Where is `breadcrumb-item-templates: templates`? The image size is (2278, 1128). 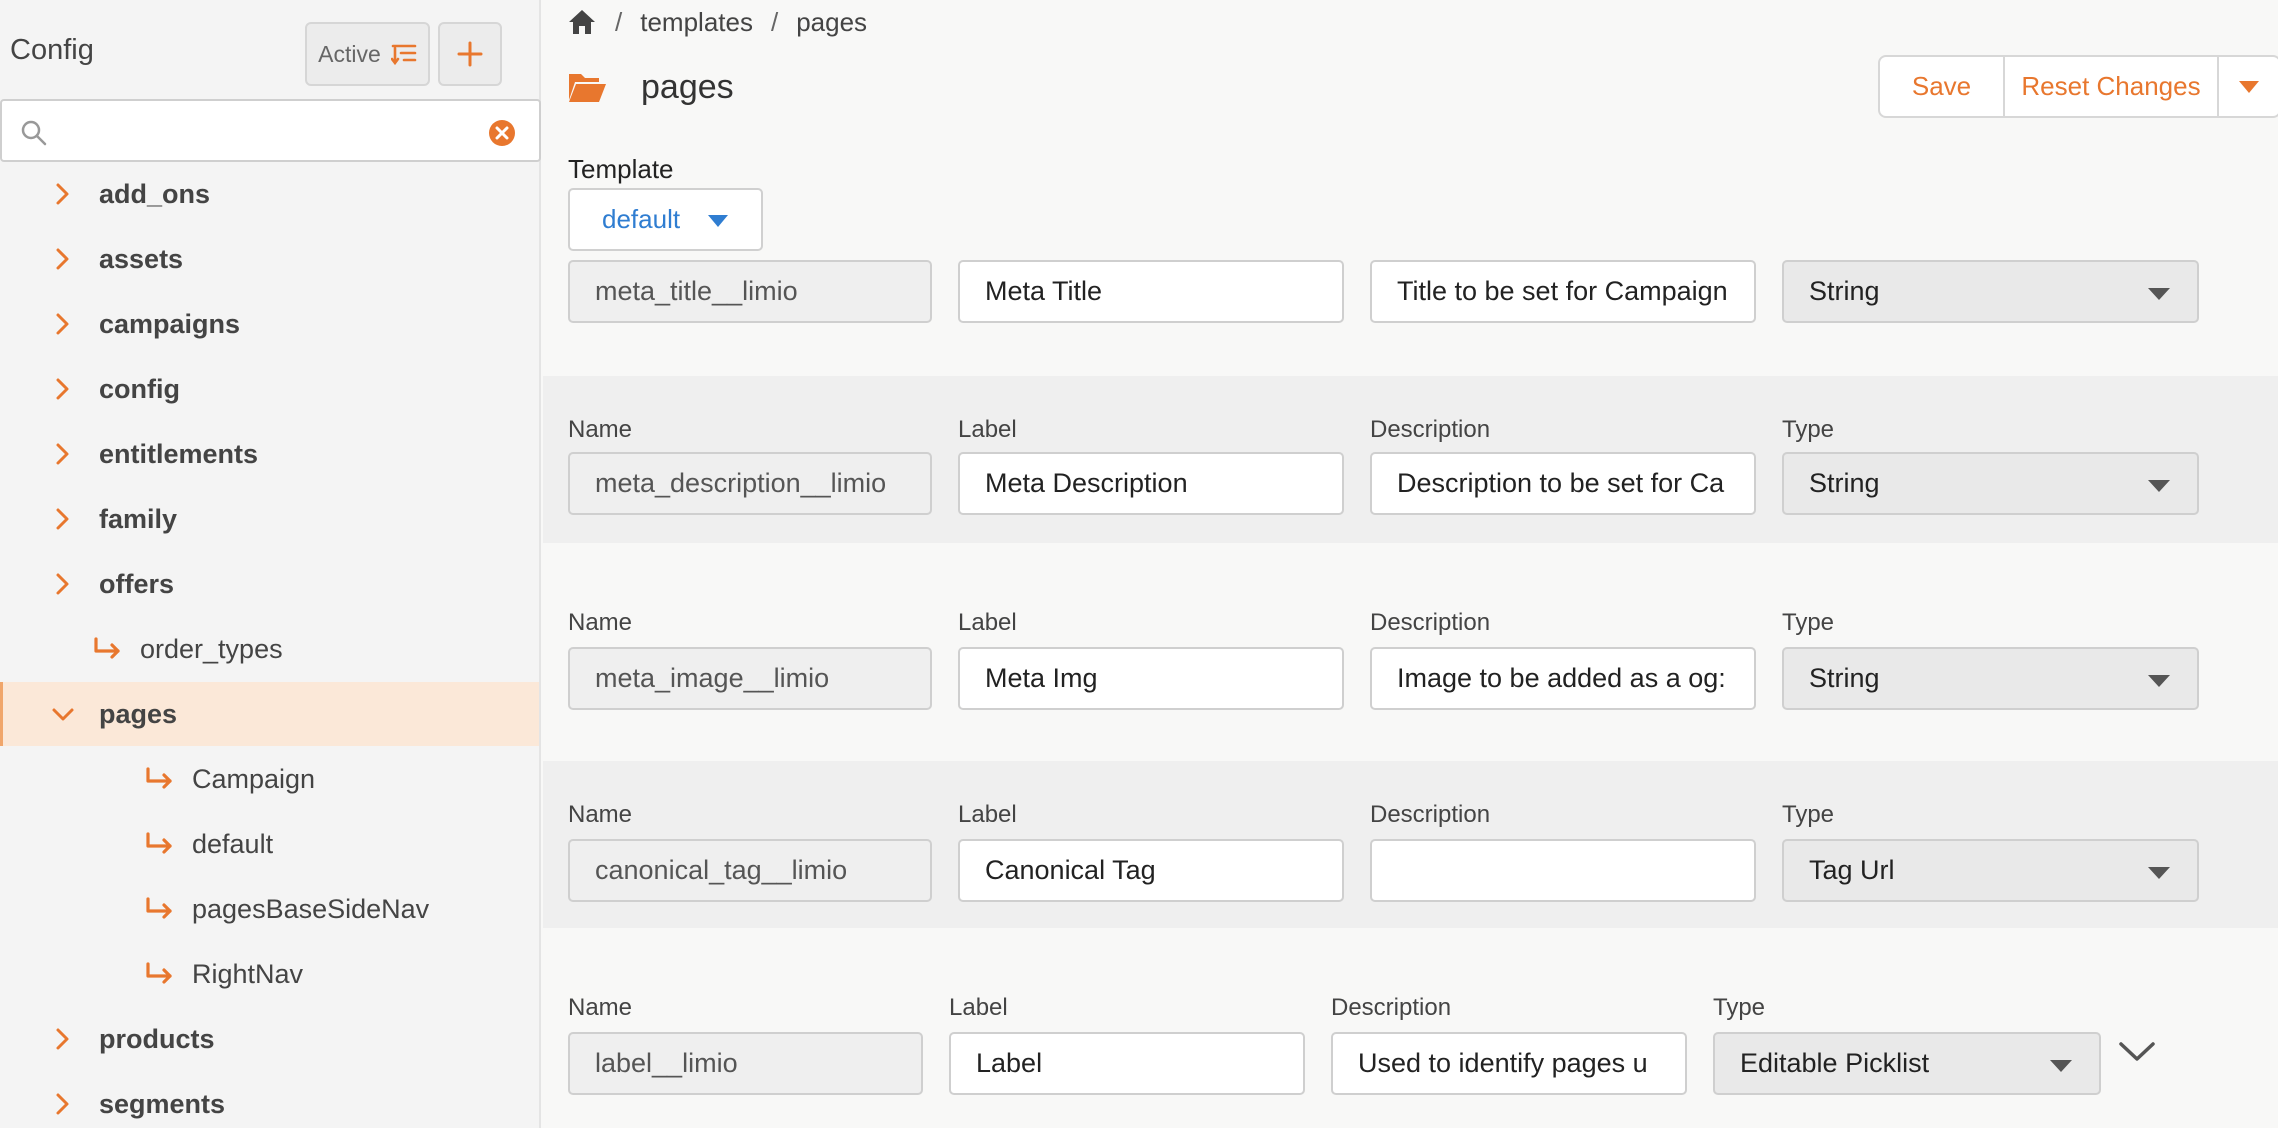 breadcrumb-item-templates: templates is located at coordinates (696, 22).